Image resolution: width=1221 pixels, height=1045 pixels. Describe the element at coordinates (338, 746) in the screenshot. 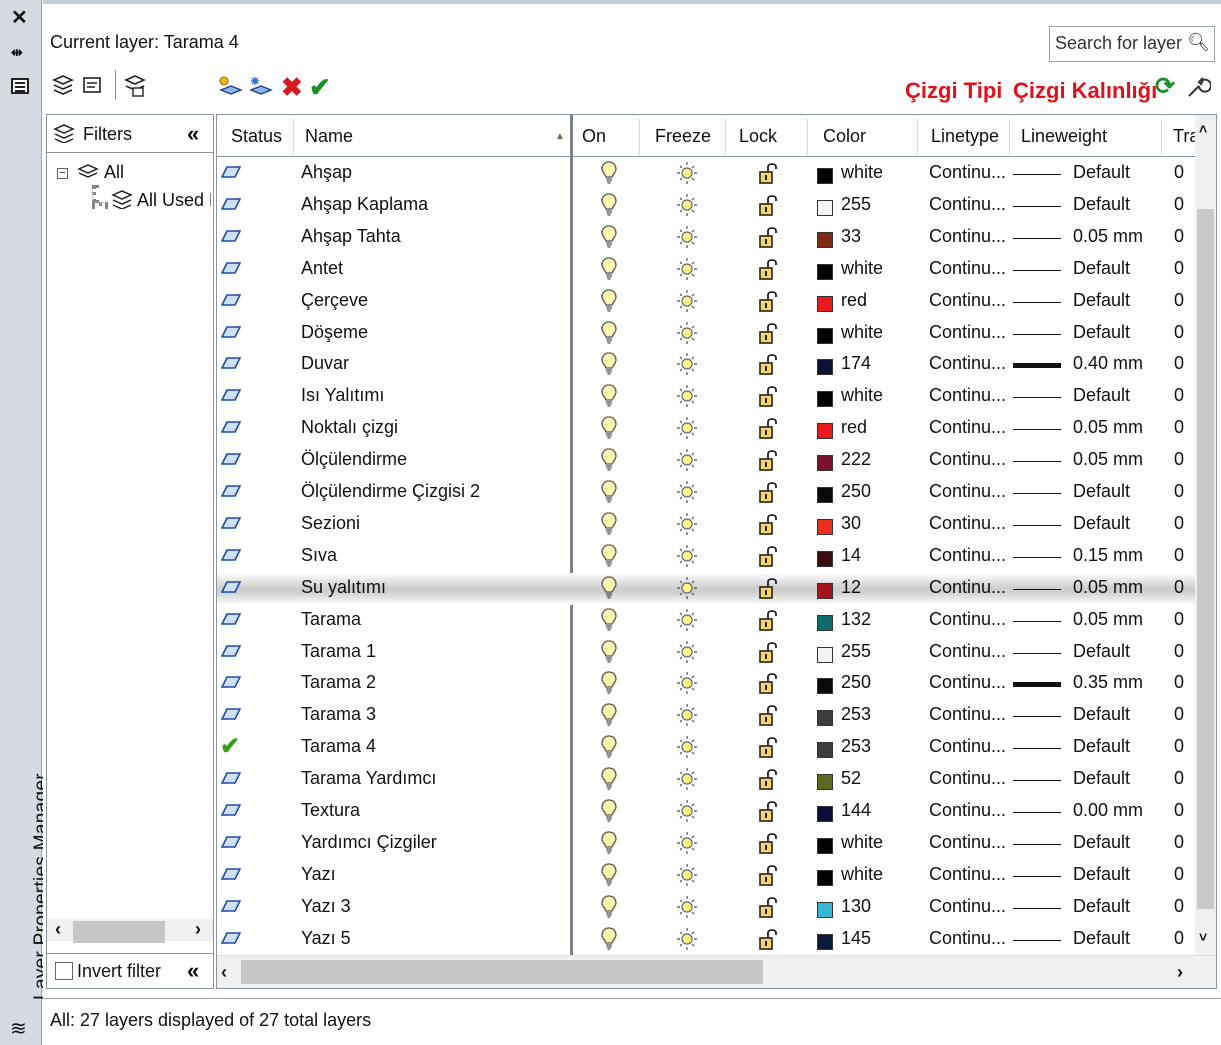

I see `layer-name: Tarama 4` at that location.